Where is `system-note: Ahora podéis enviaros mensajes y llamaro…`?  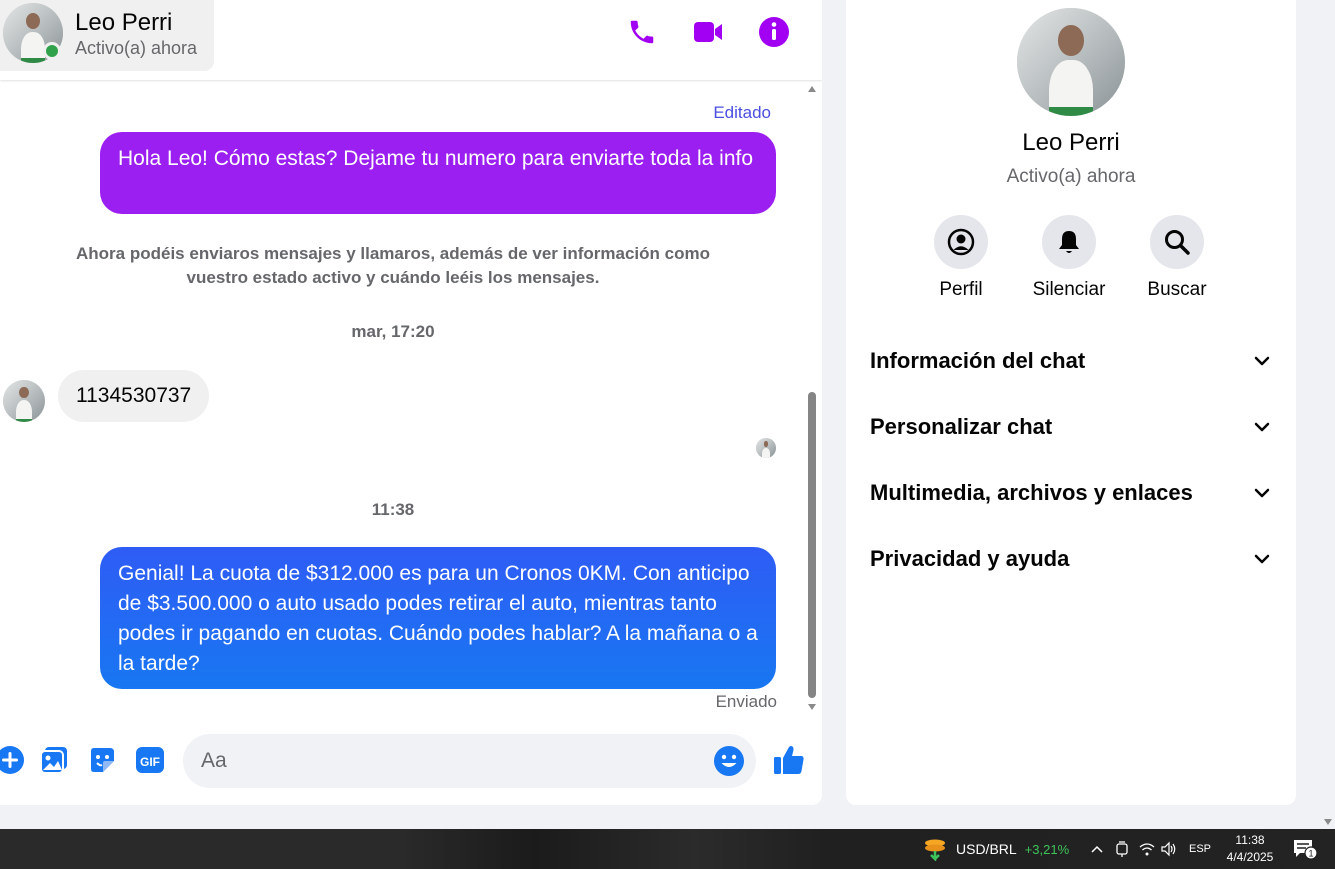
system-note: Ahora podéis enviaros mensajes y llamaro… is located at coordinates (393, 265).